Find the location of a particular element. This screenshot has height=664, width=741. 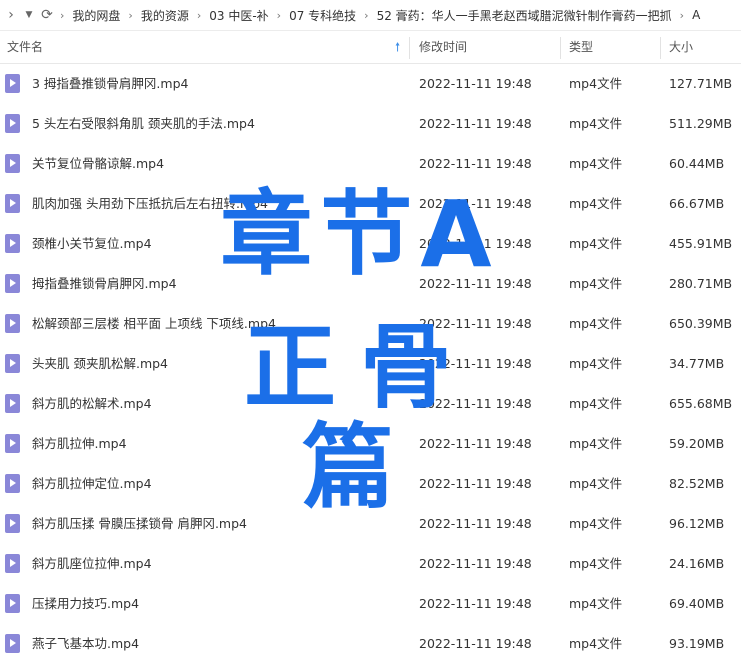

file-size: 59.20MB is located at coordinates (697, 443).